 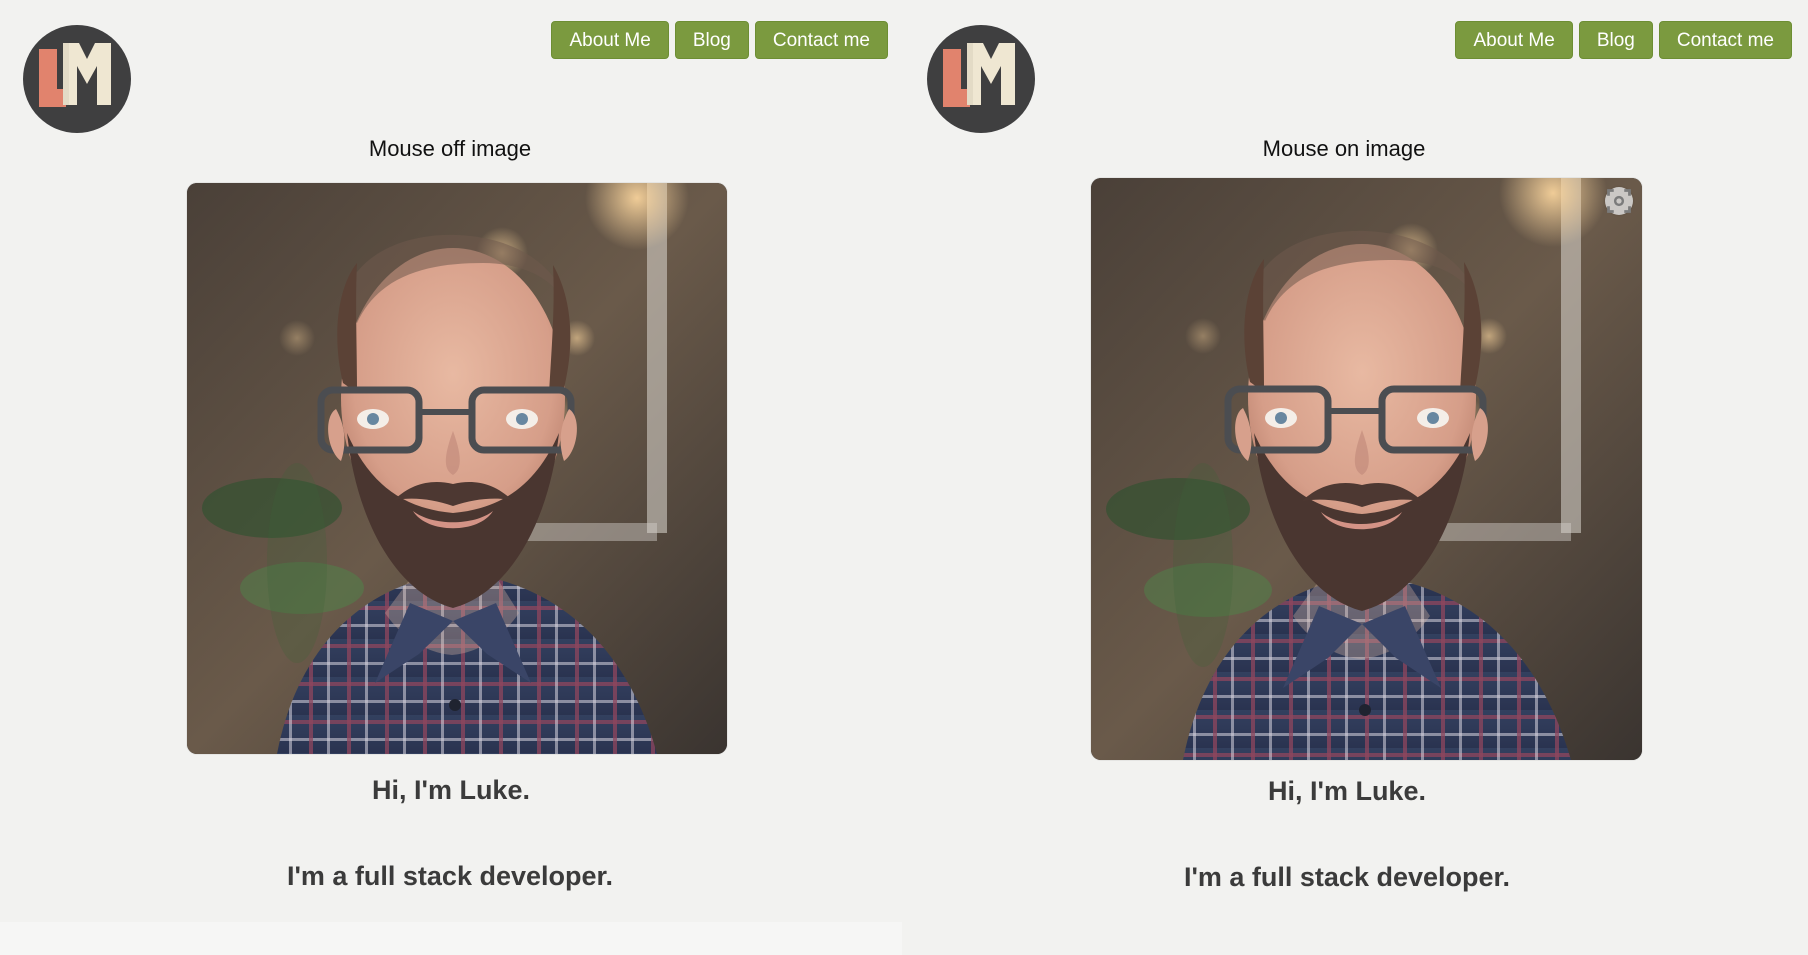 I want to click on scan-icon, so click(x=1619, y=201).